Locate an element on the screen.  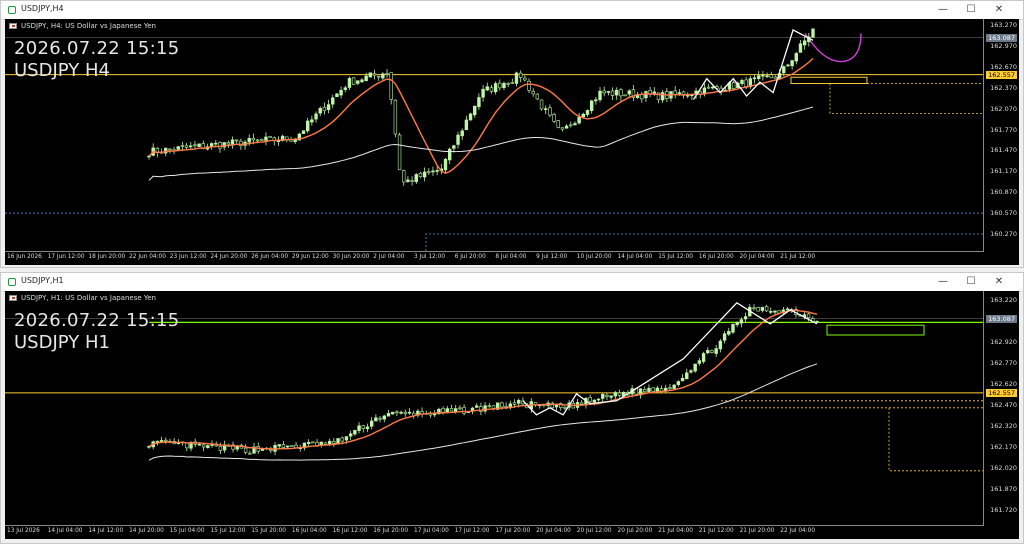
time-tick-label: 9 Jul 12:00 is located at coordinates (552, 257).